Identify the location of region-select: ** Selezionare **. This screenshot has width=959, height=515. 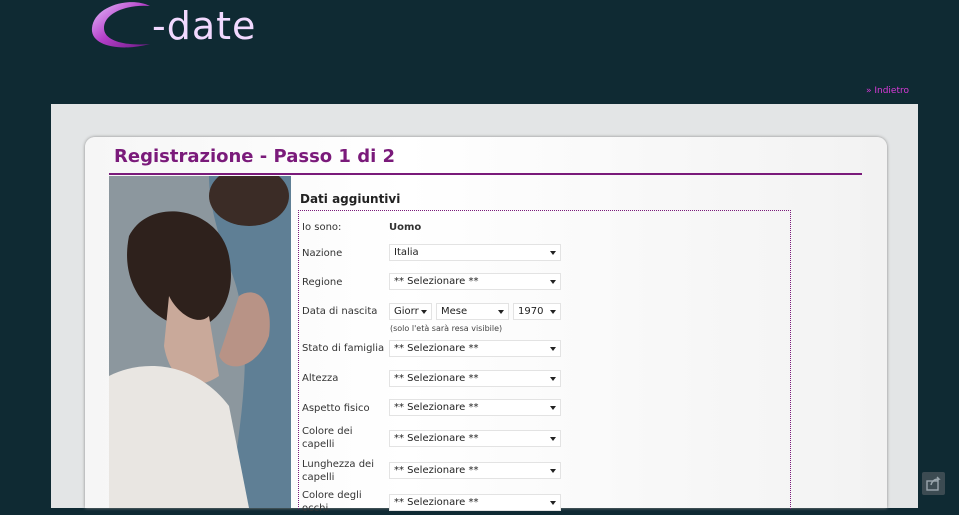
(475, 281).